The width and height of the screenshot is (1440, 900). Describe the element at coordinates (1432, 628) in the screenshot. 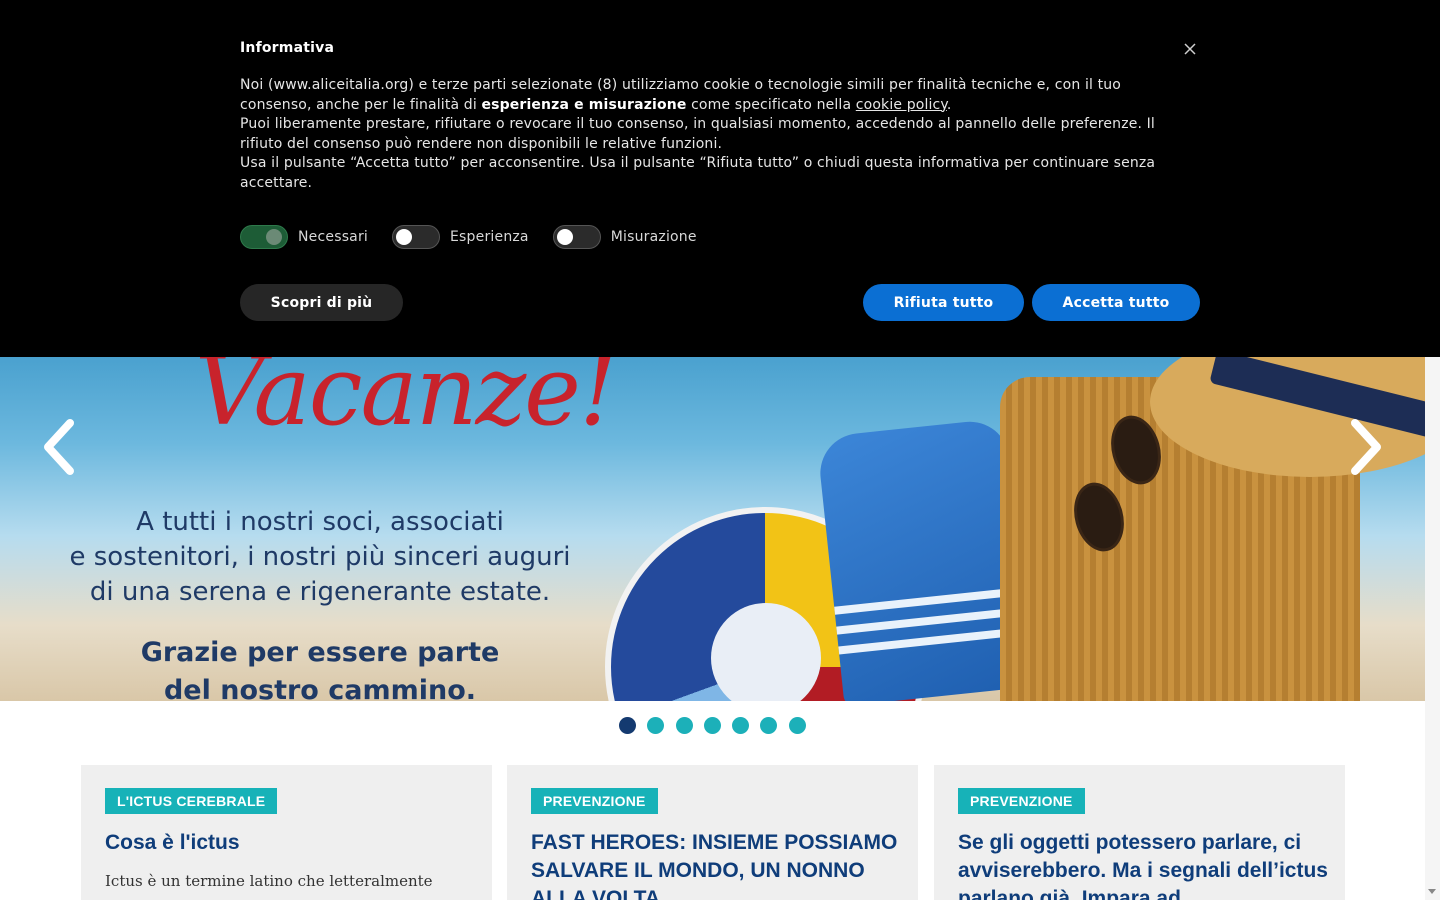

I see `page-scrollbar` at that location.